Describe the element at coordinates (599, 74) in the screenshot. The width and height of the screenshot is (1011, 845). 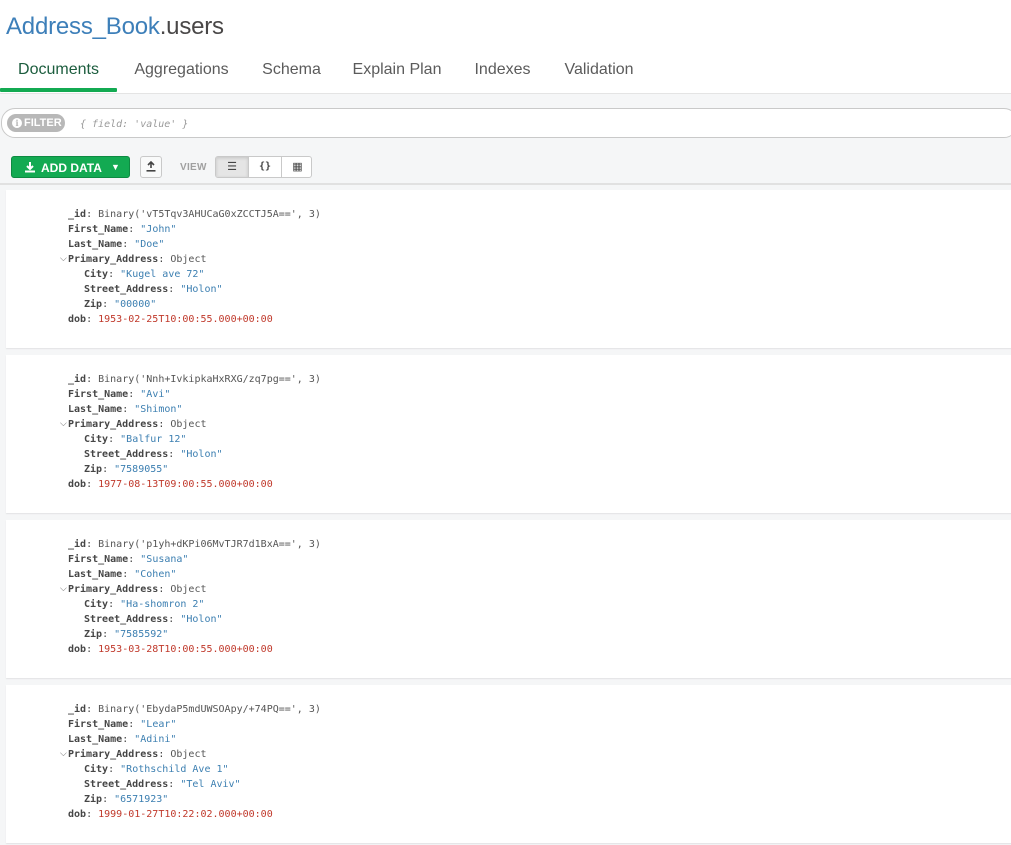
I see `tab-validation: Validation` at that location.